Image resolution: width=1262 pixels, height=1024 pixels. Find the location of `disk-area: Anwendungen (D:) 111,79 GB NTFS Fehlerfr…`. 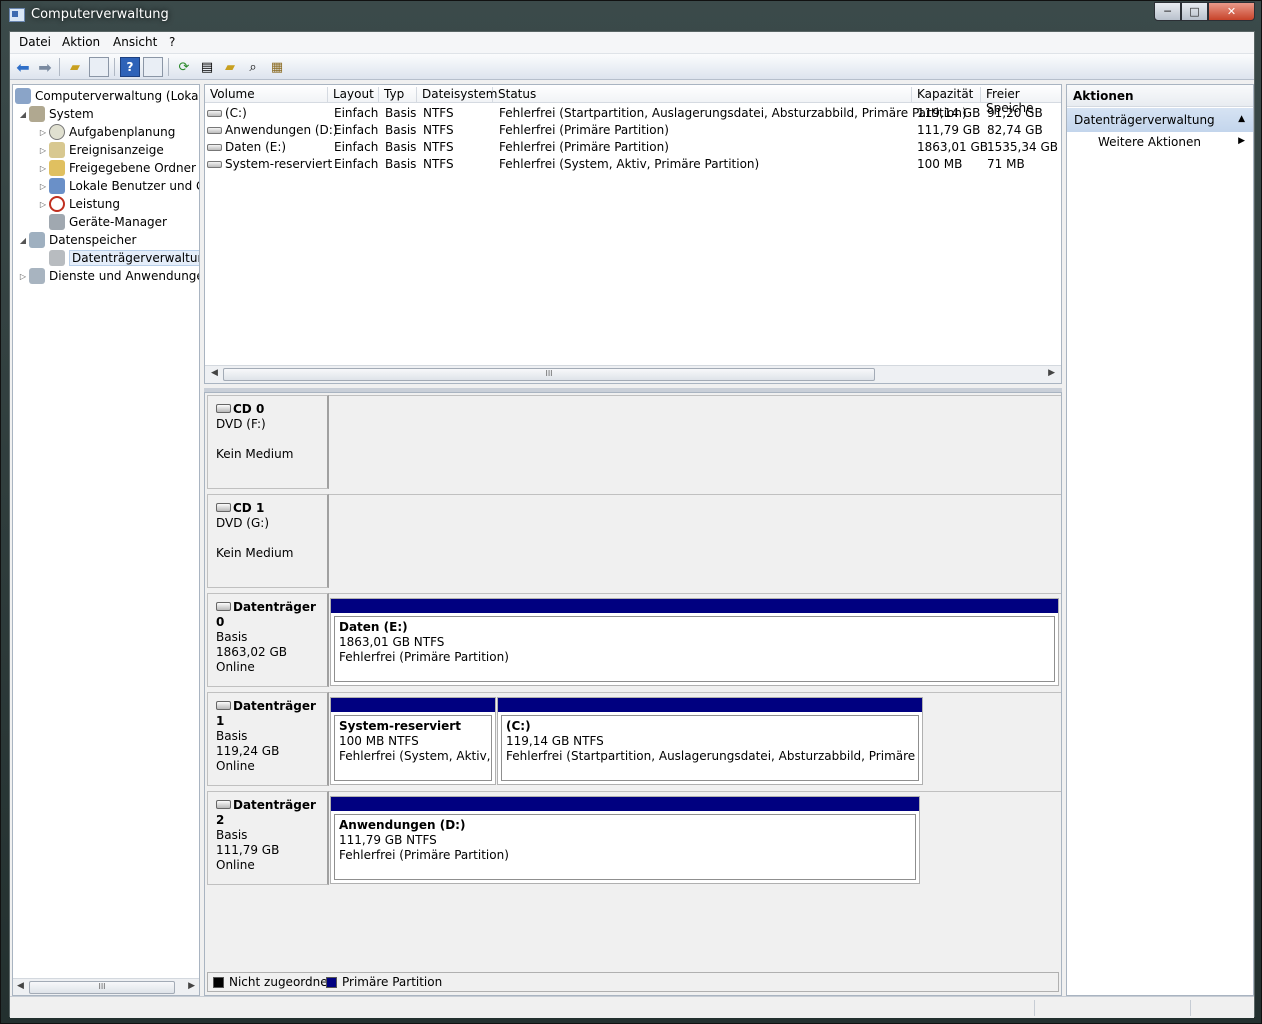

disk-area: Anwendungen (D:) 111,79 GB NTFS Fehlerfr… is located at coordinates (695, 838).